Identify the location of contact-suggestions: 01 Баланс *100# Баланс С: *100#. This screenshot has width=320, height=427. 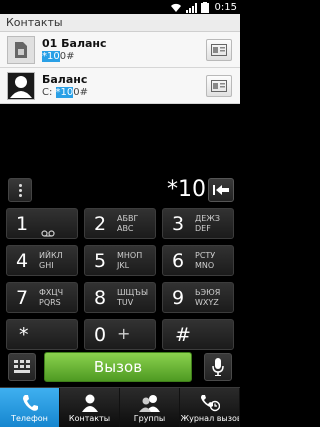
(120, 68).